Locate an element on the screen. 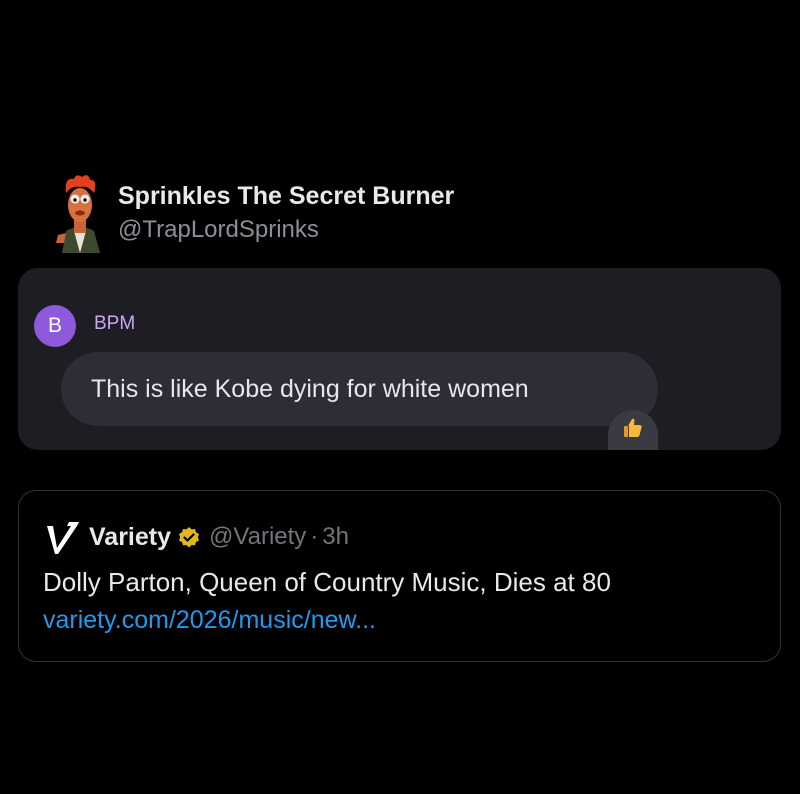 The image size is (800, 794). gold-verified-badge-icon is located at coordinates (189, 538).